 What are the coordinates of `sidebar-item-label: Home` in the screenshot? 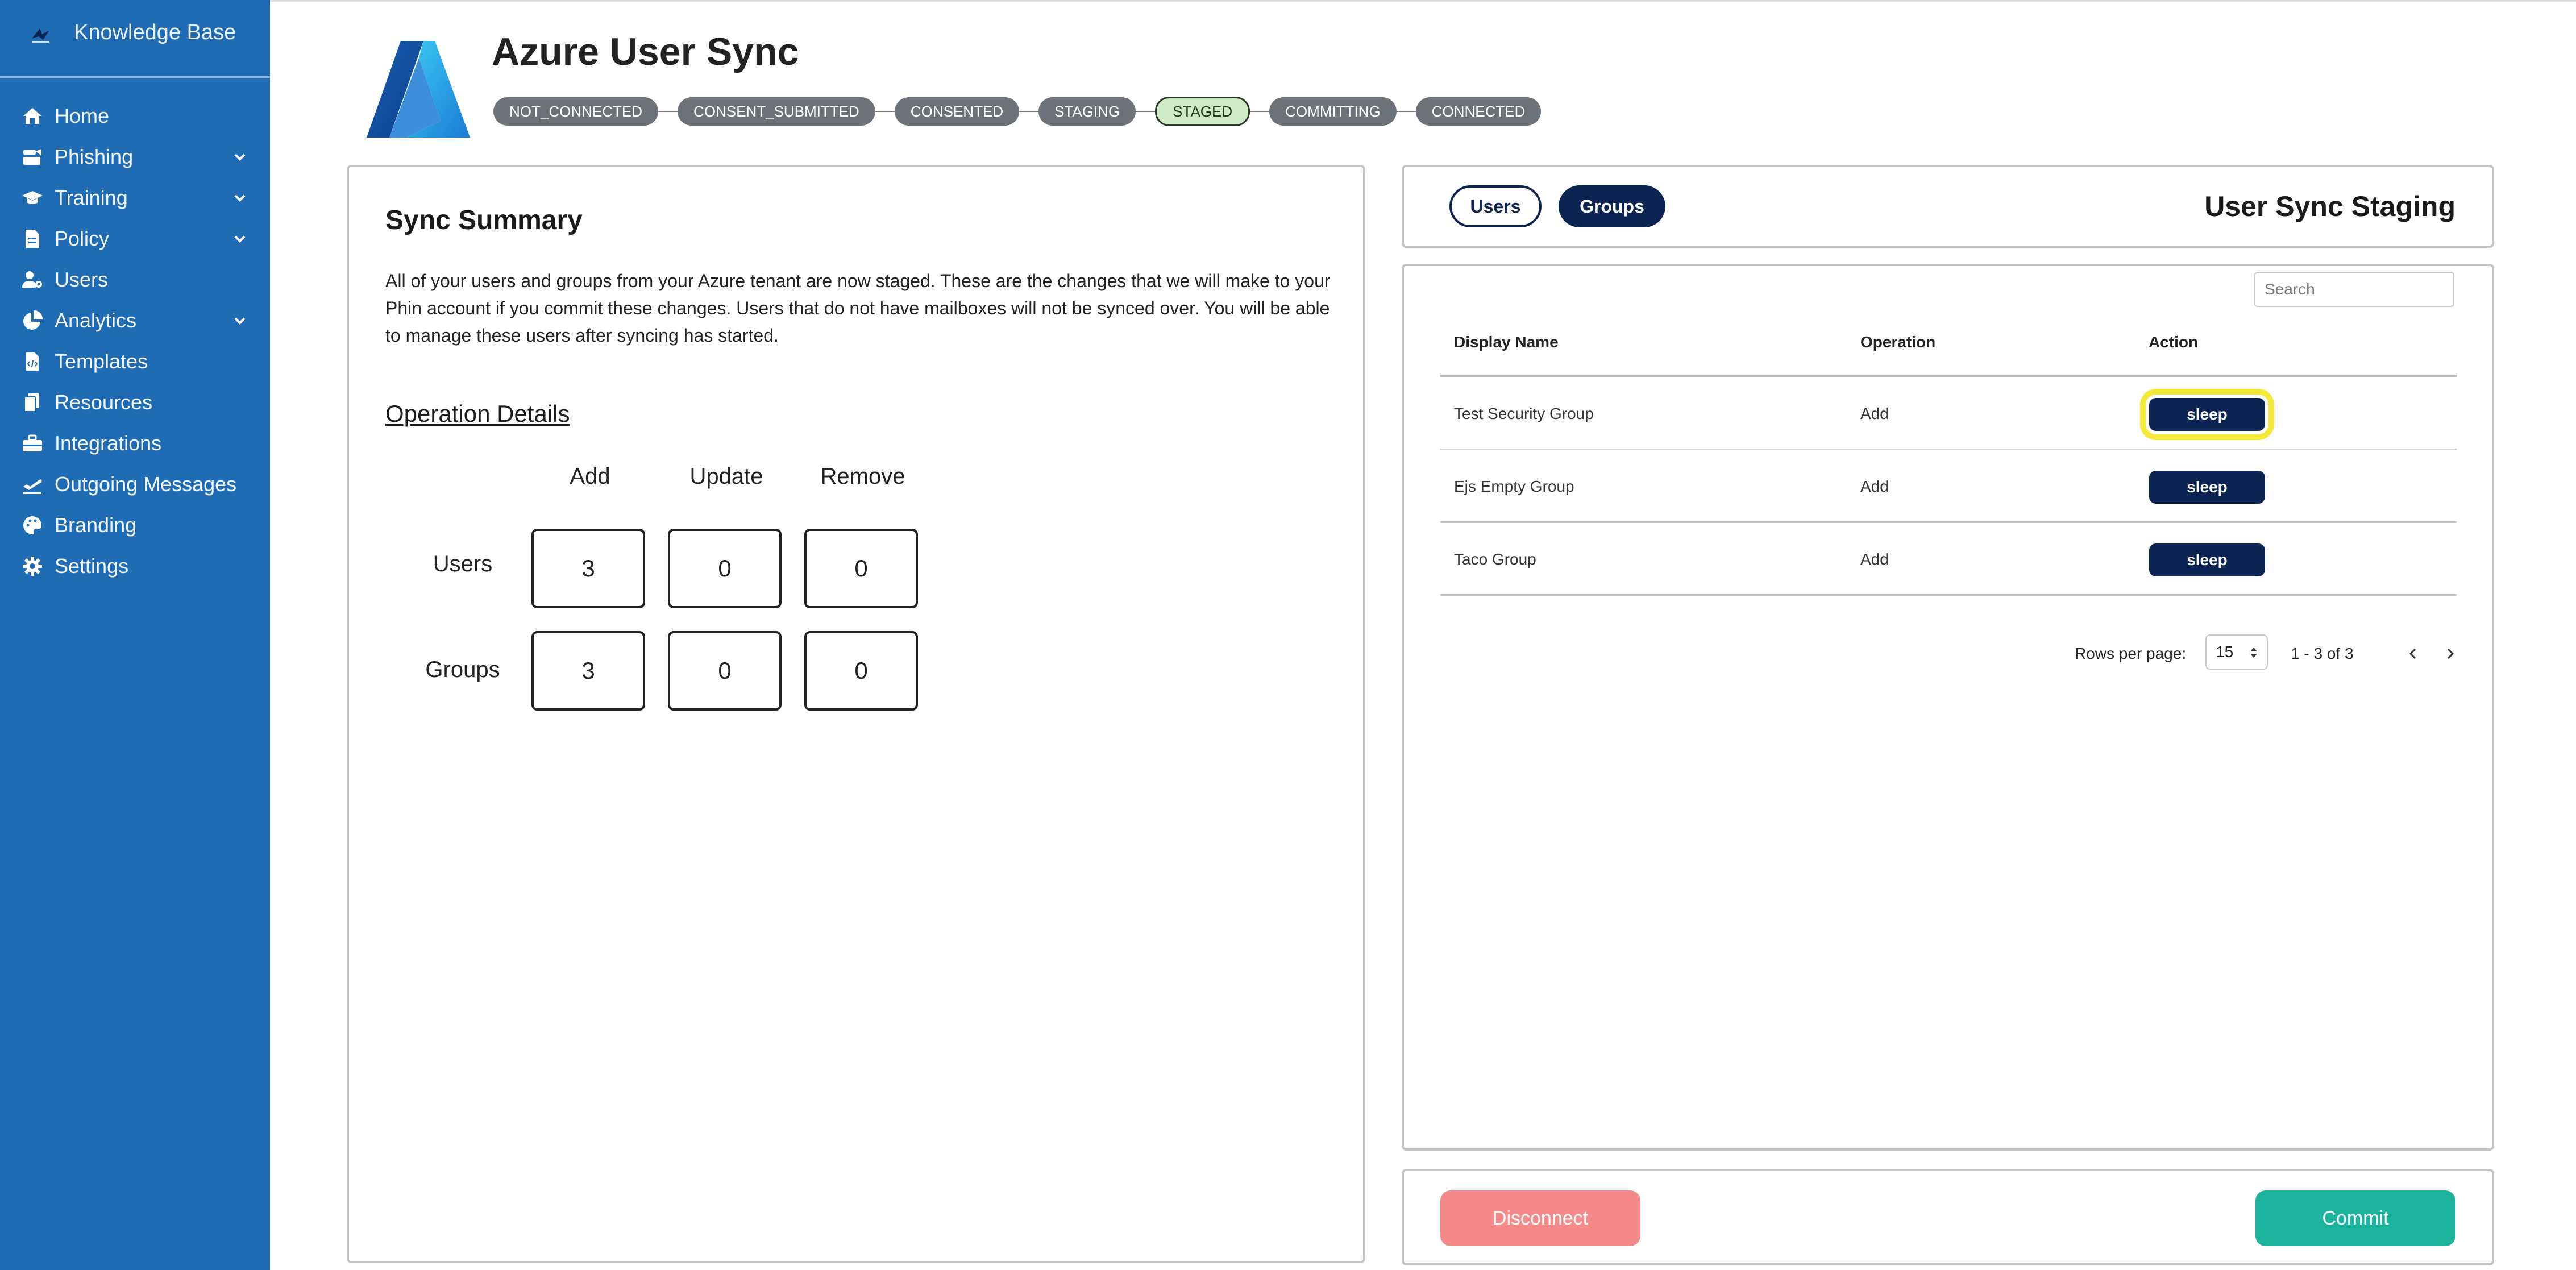 It's located at (83, 116).